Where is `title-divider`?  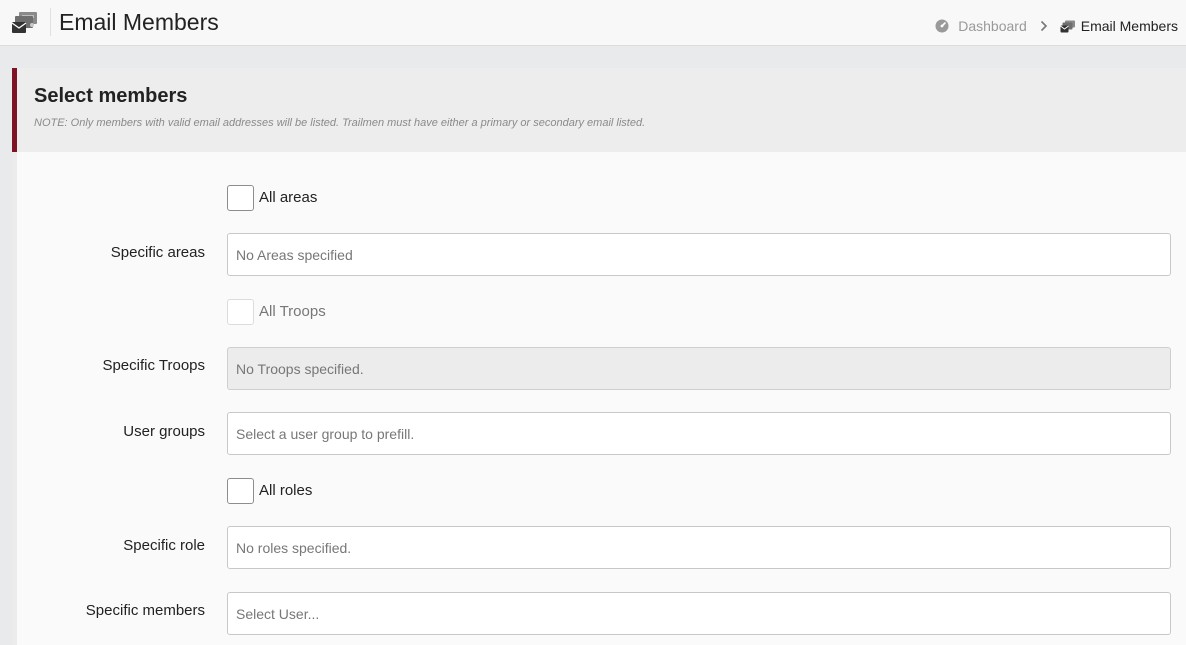 title-divider is located at coordinates (50, 22).